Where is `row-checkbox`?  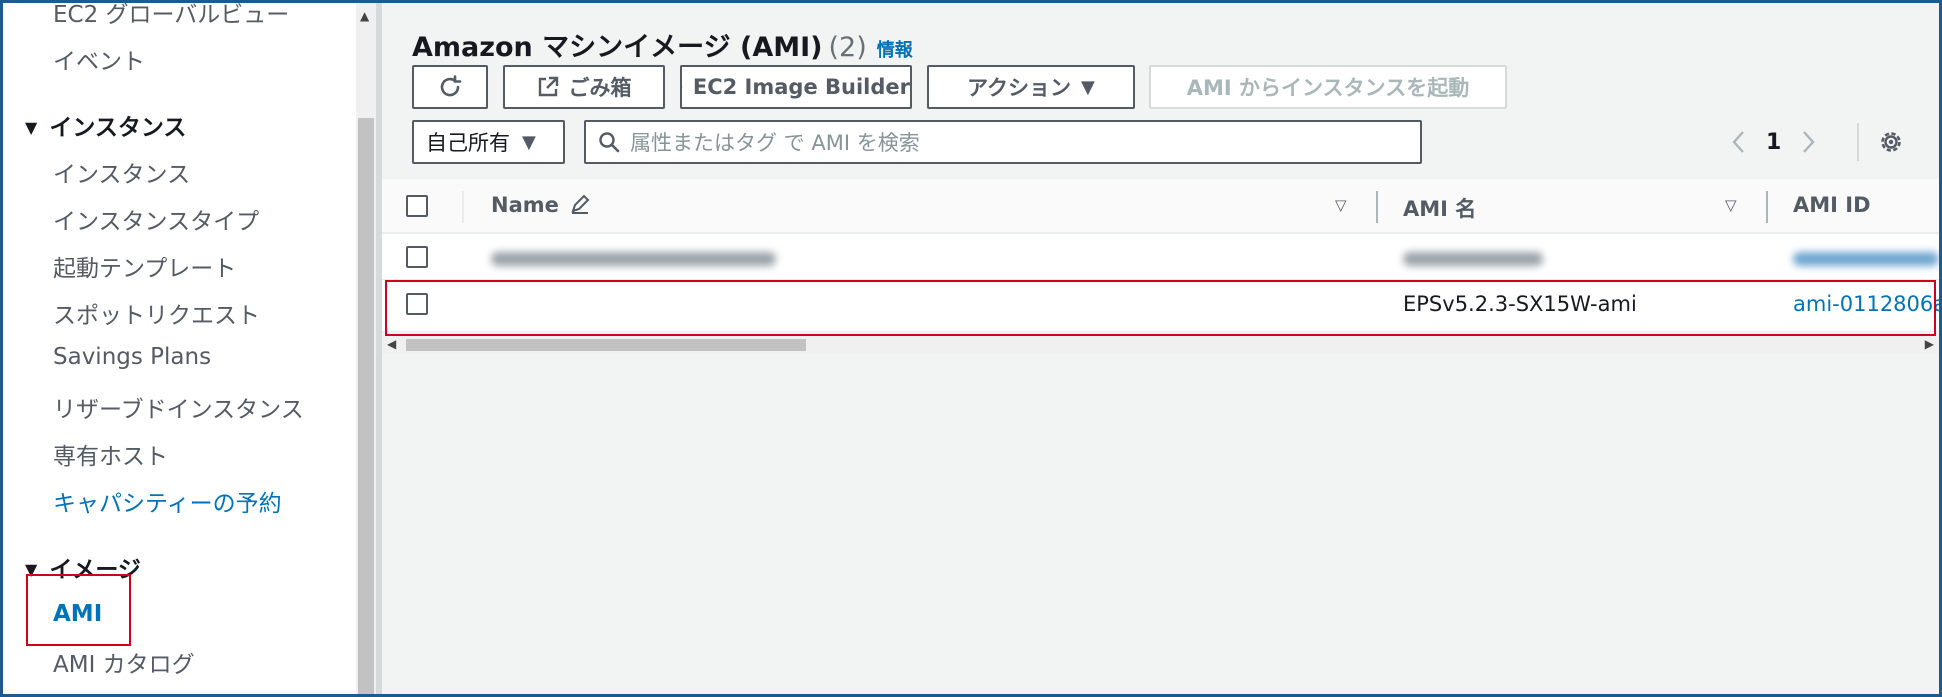
row-checkbox is located at coordinates (417, 257).